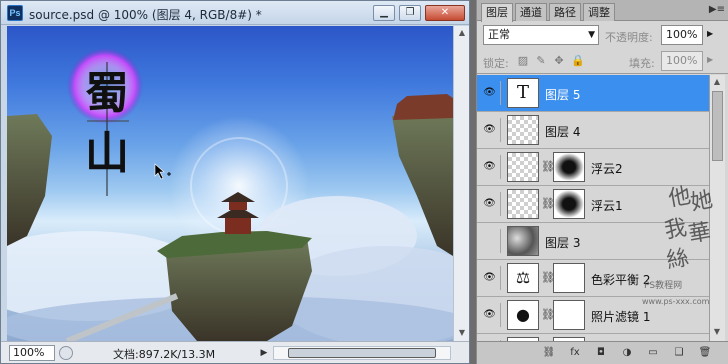  What do you see at coordinates (531, 12) in the screenshot?
I see `tab-channels: 通道` at bounding box center [531, 12].